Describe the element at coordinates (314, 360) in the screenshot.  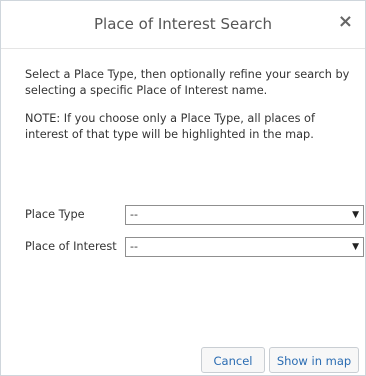
I see `show-in-map-button: Show in map` at that location.